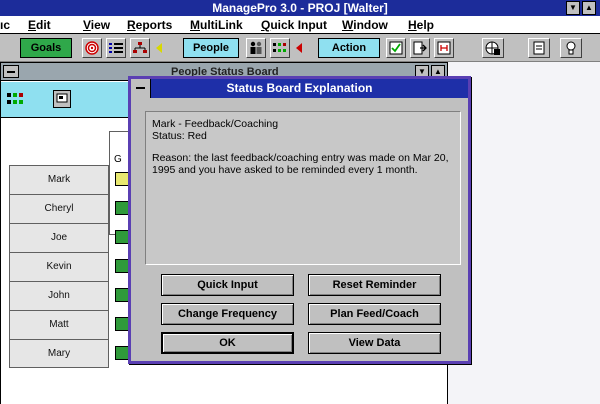  Describe the element at coordinates (374, 343) in the screenshot. I see `view-data-button: View Data` at that location.